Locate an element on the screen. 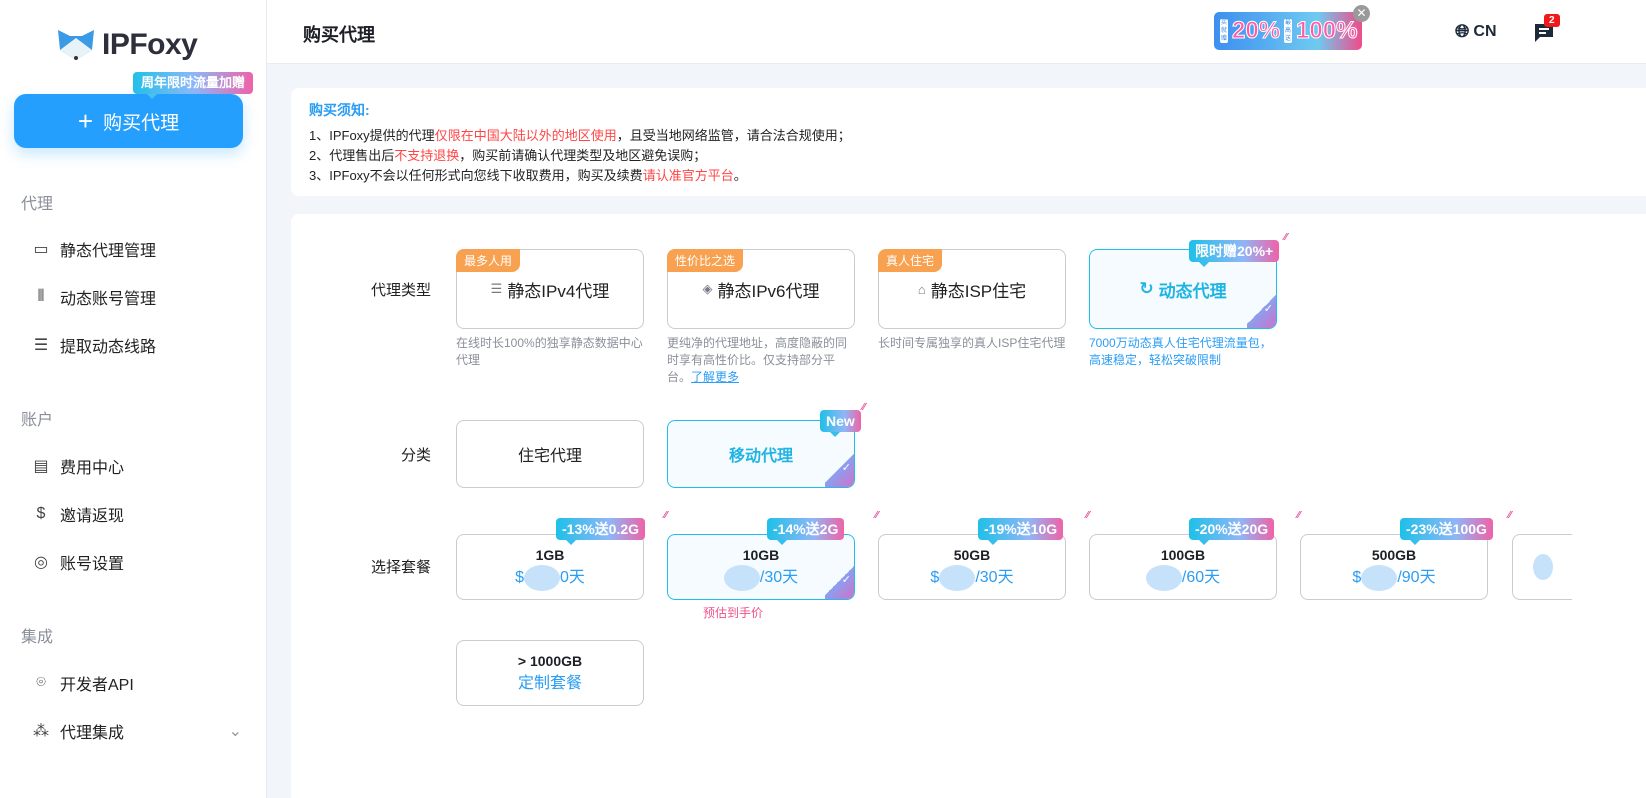 Image resolution: width=1646 pixels, height=798 pixels. sidebar-item-billing: ▤ 费用中心 is located at coordinates (137, 466).